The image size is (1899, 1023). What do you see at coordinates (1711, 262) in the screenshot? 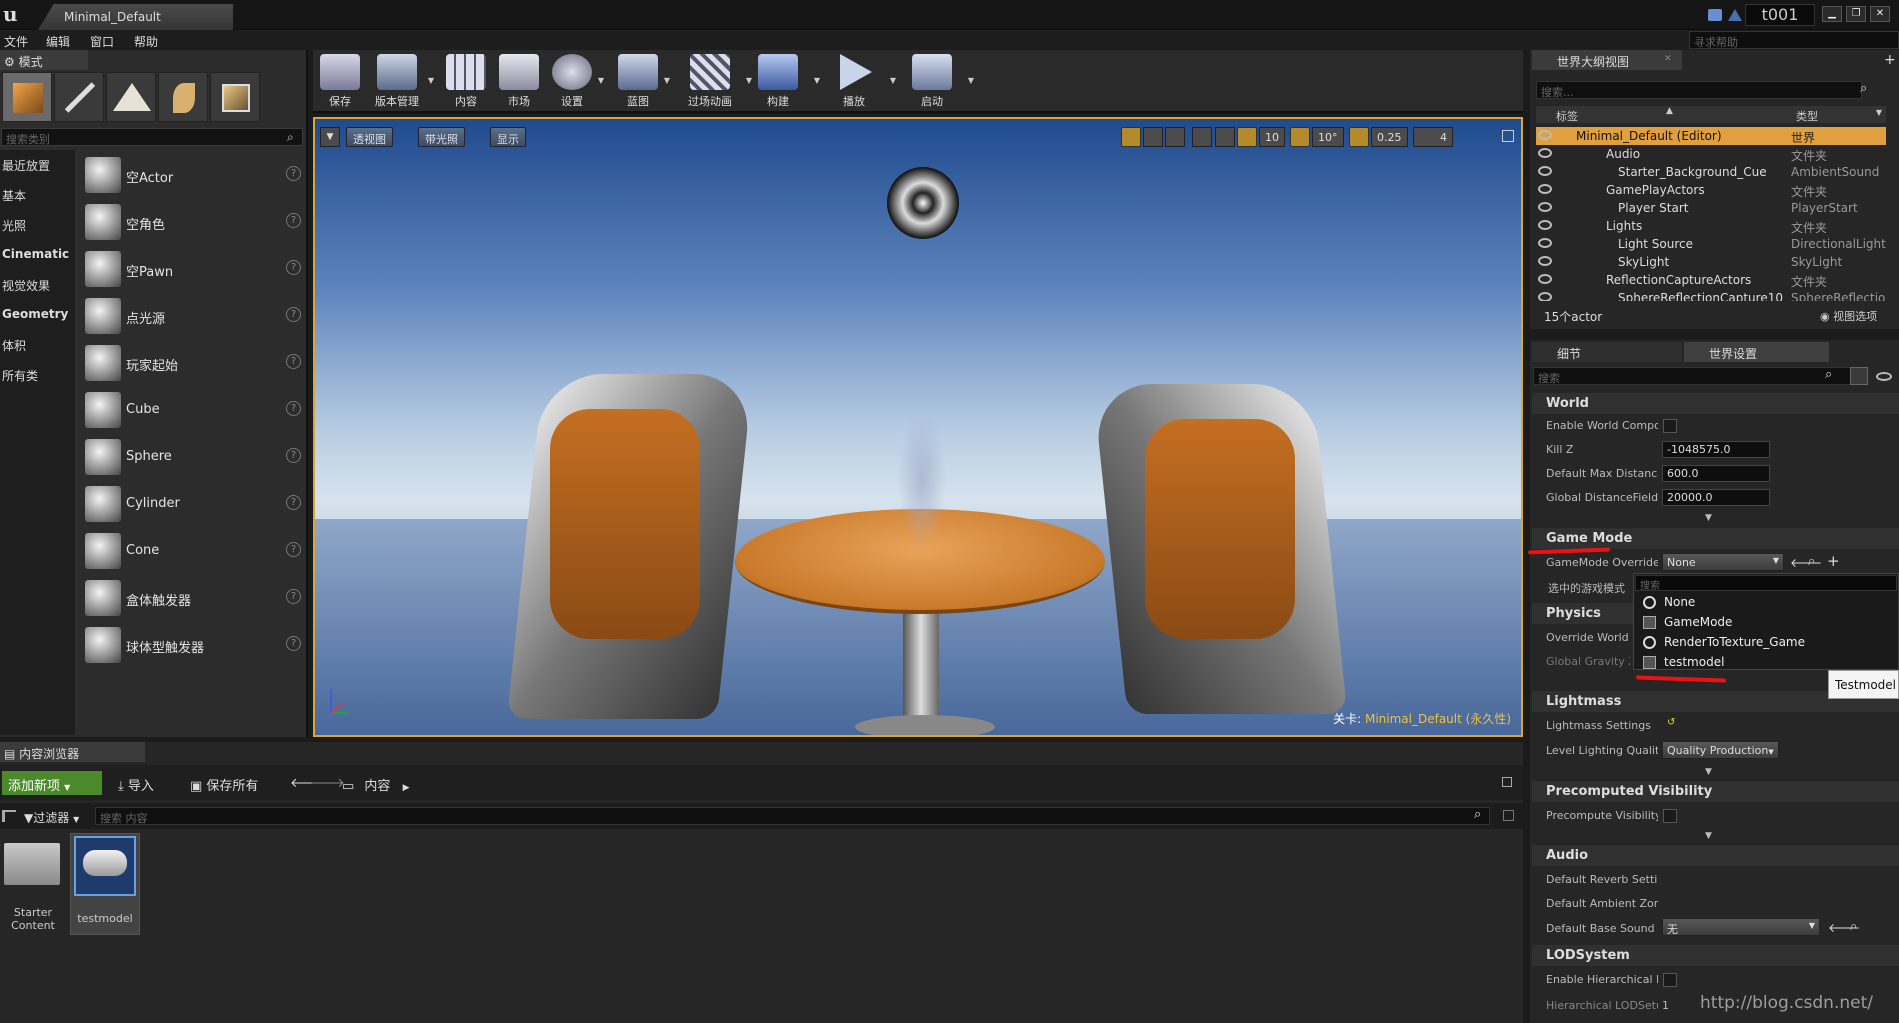
I see `outliner-row: SkyLight SkyLight` at bounding box center [1711, 262].